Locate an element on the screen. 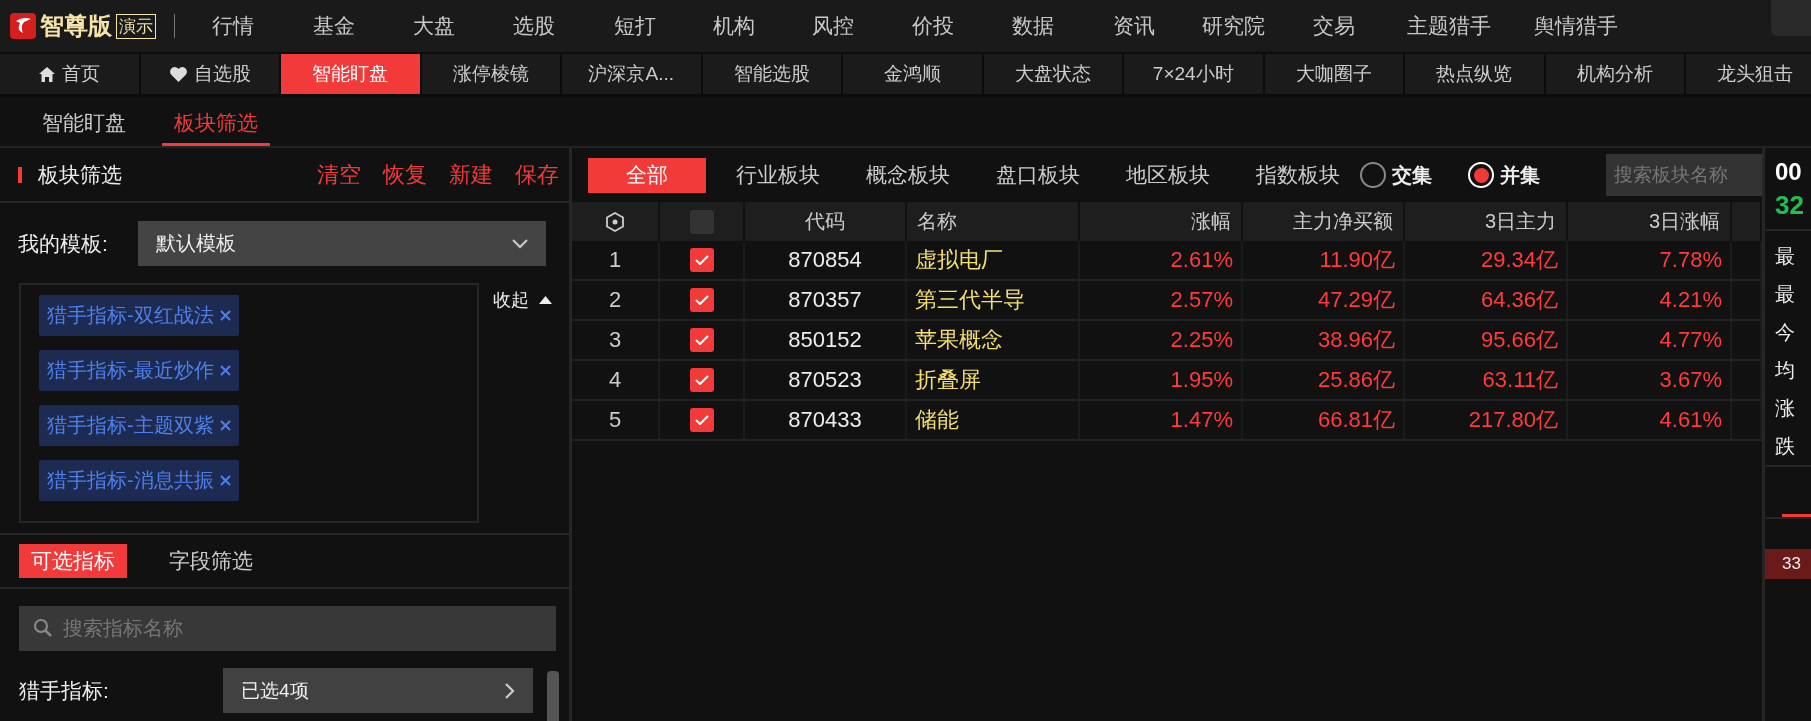 The width and height of the screenshot is (1811, 721). column-header: 主力净买额 is located at coordinates (1343, 221).